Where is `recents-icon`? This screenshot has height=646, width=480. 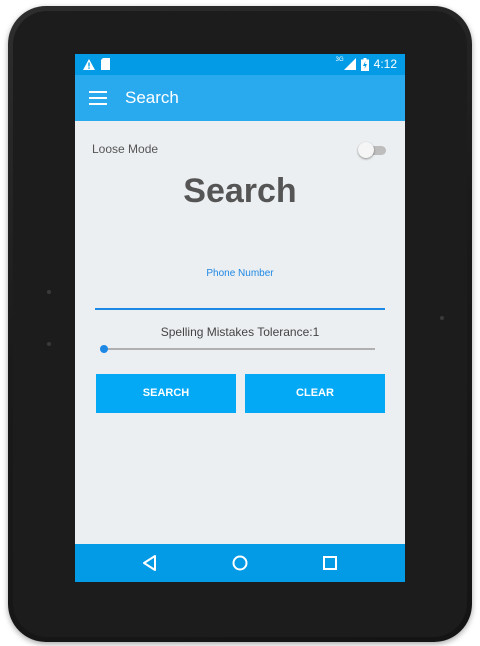
recents-icon is located at coordinates (330, 563).